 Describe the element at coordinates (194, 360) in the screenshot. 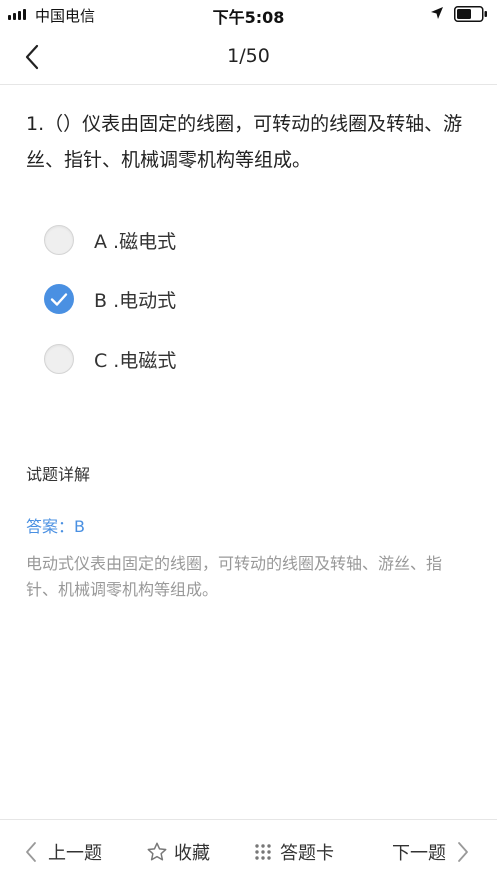

I see `option-c: C .电磁式` at that location.